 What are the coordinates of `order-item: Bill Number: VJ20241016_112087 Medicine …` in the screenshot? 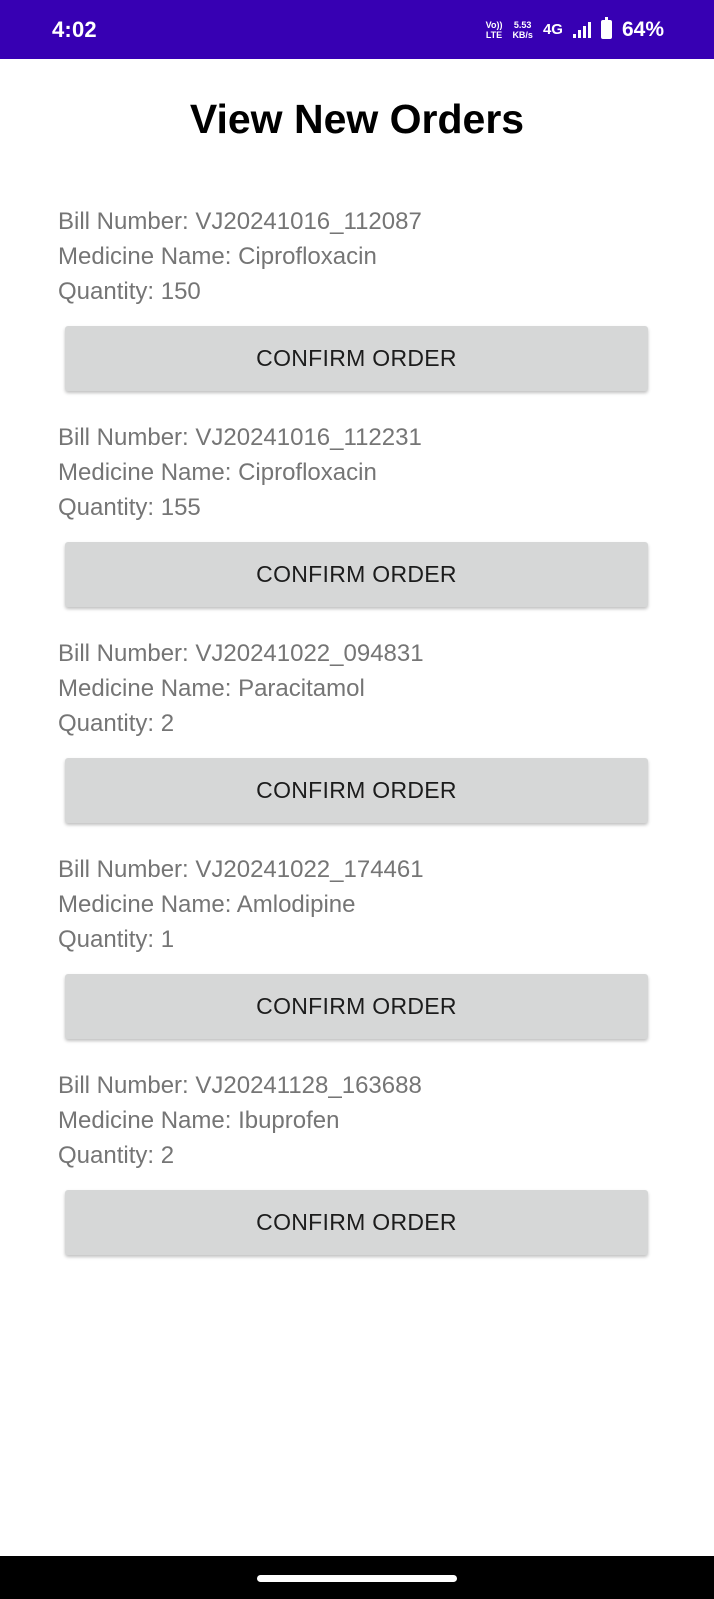 It's located at (358, 297).